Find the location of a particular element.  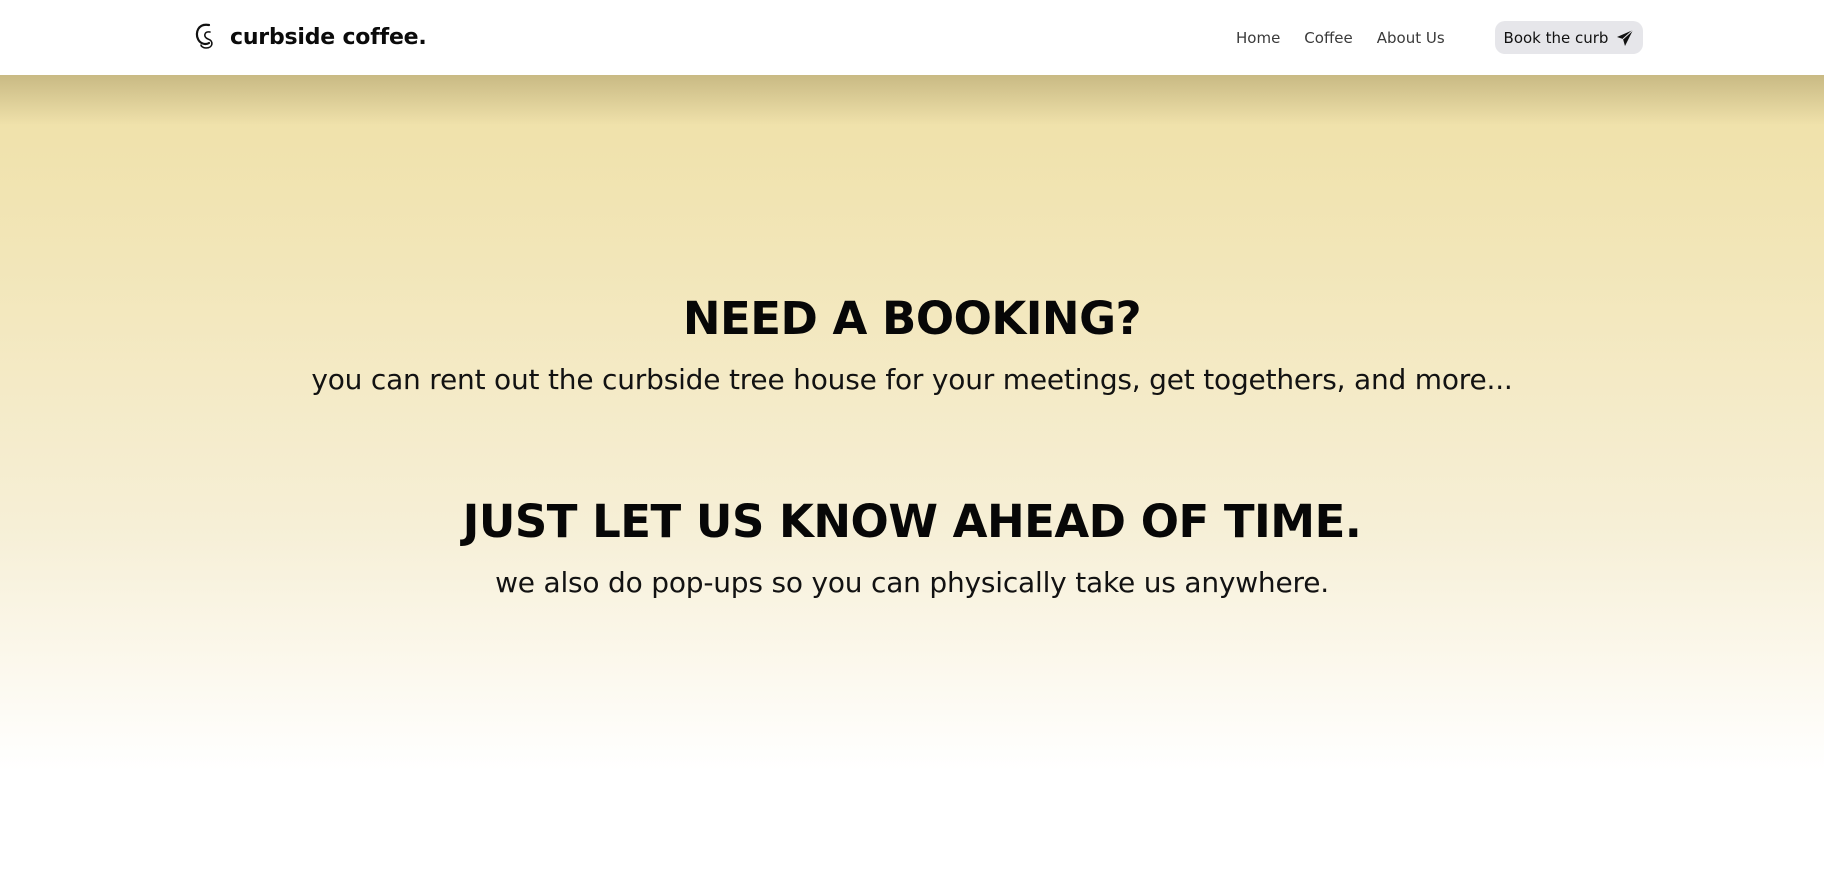

brand-home-link: curbside coffee. is located at coordinates (308, 37).